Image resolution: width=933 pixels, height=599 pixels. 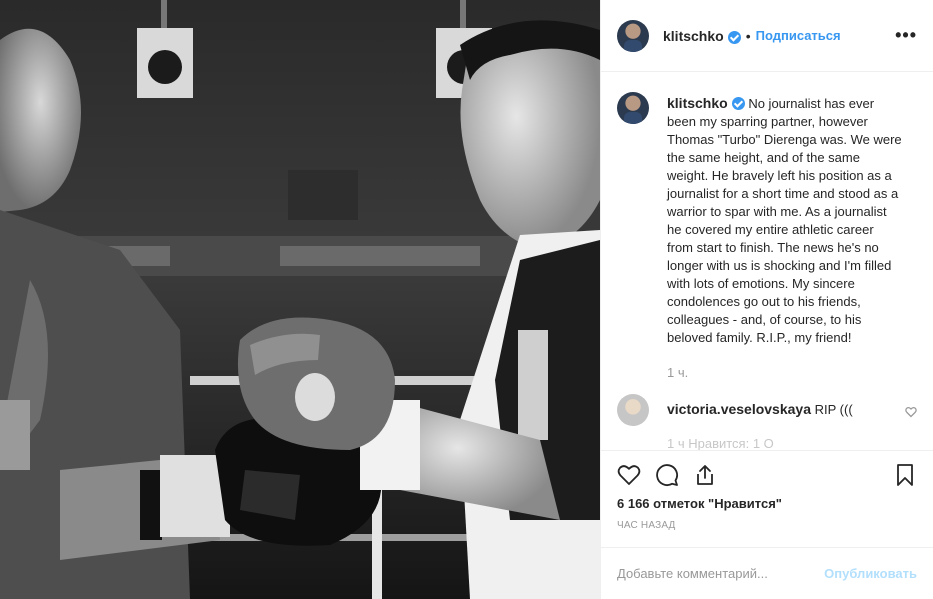 What do you see at coordinates (646, 525) in the screenshot?
I see `posted-time: ЧАС НАЗАД` at bounding box center [646, 525].